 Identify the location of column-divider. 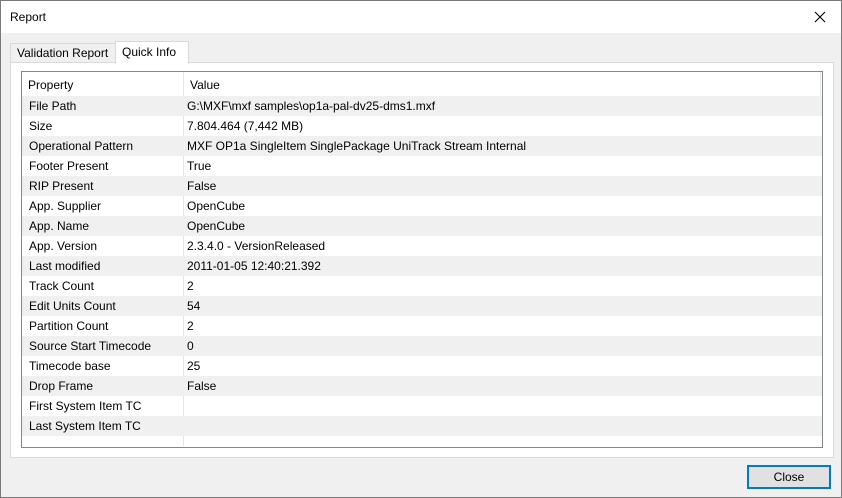
(820, 84).